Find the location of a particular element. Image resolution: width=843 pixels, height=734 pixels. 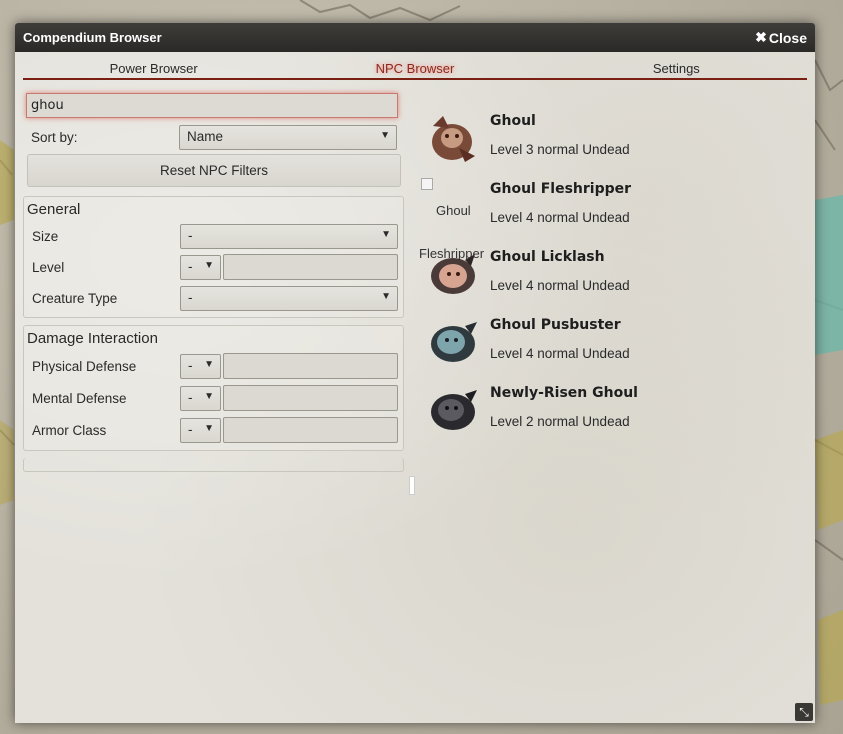

overlap-caption: Fleshripper is located at coordinates (452, 253).